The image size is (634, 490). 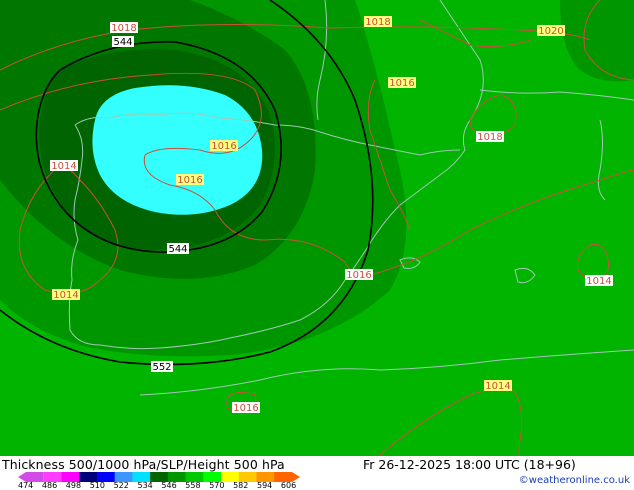 I want to click on label-text: 552, so click(x=161, y=367).